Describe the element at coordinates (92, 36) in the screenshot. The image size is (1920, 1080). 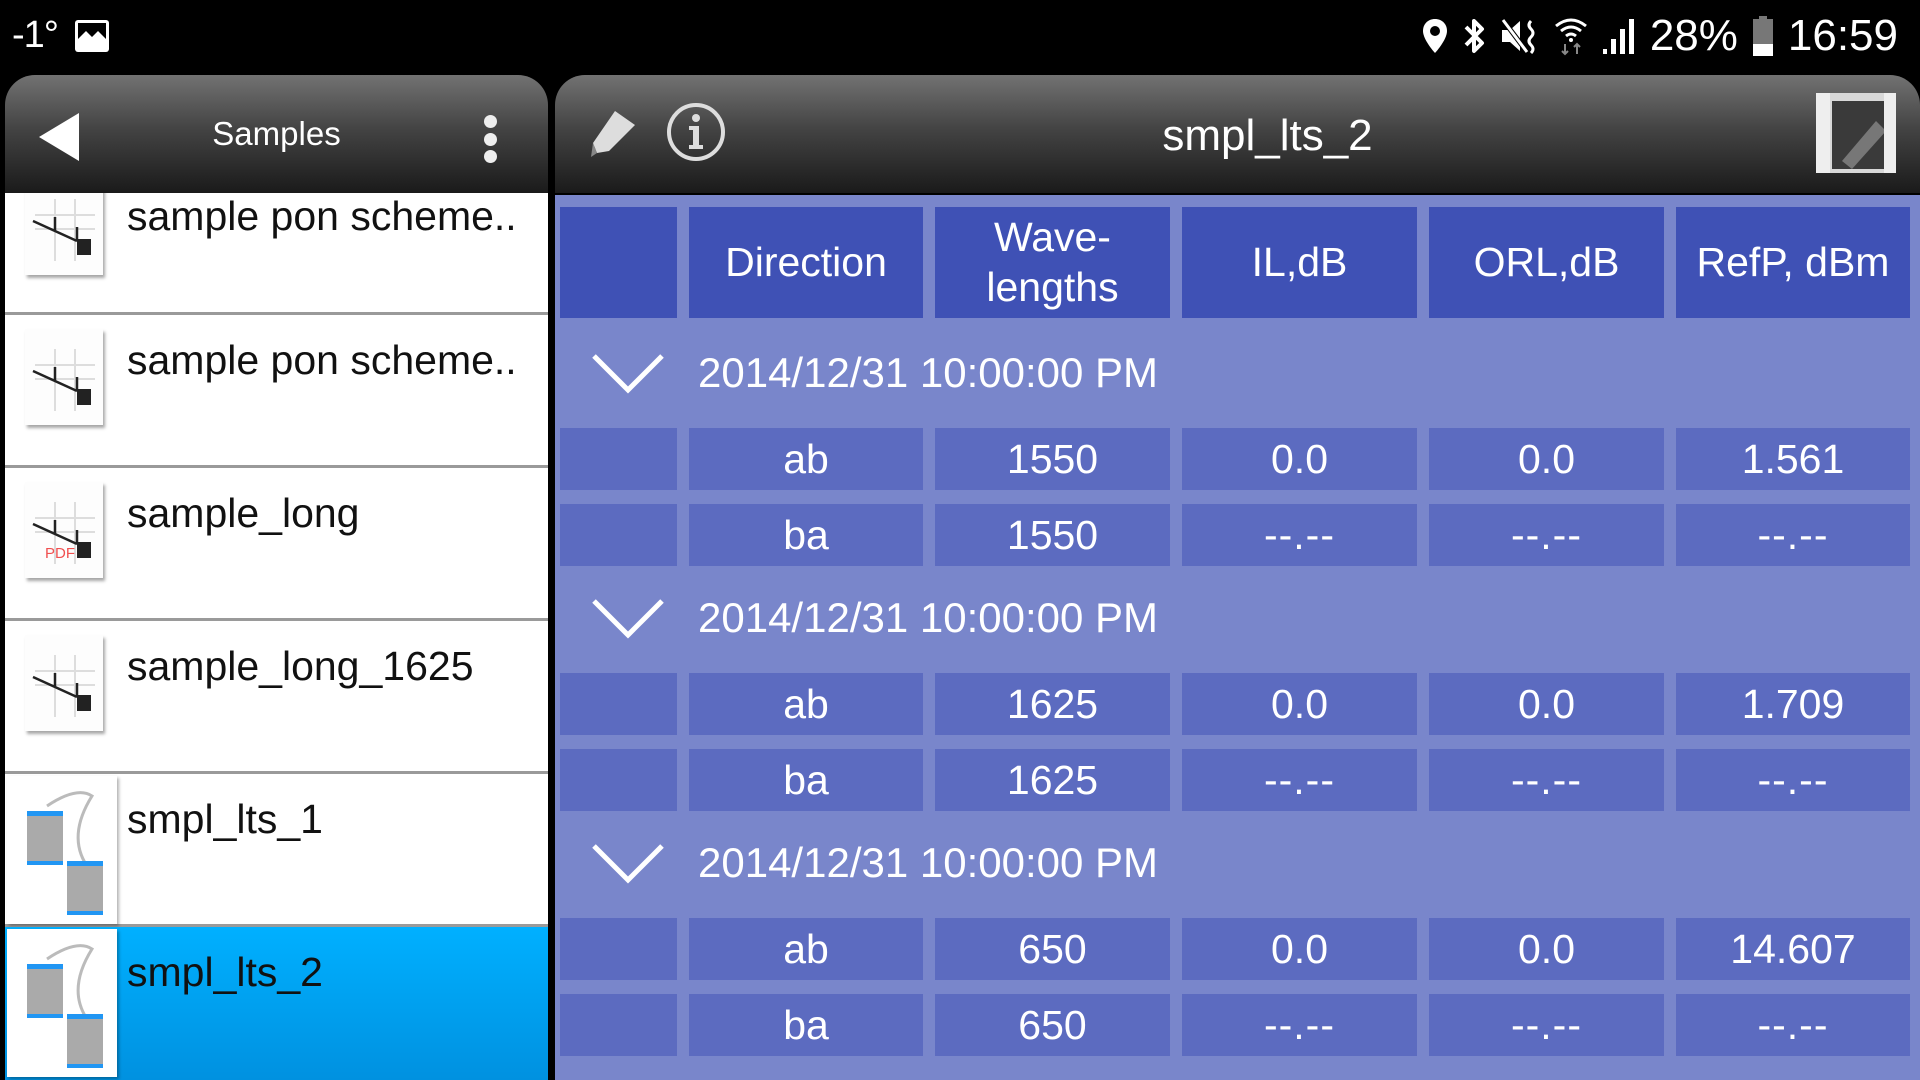
I see `gallery-icon` at that location.